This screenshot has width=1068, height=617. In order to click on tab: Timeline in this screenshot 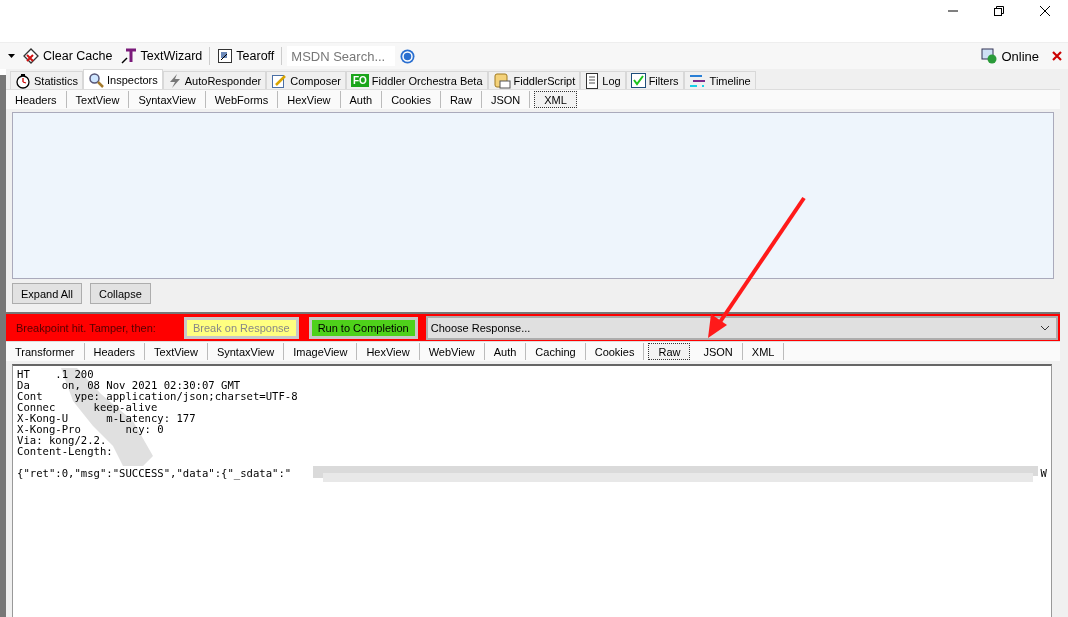, I will do `click(719, 80)`.